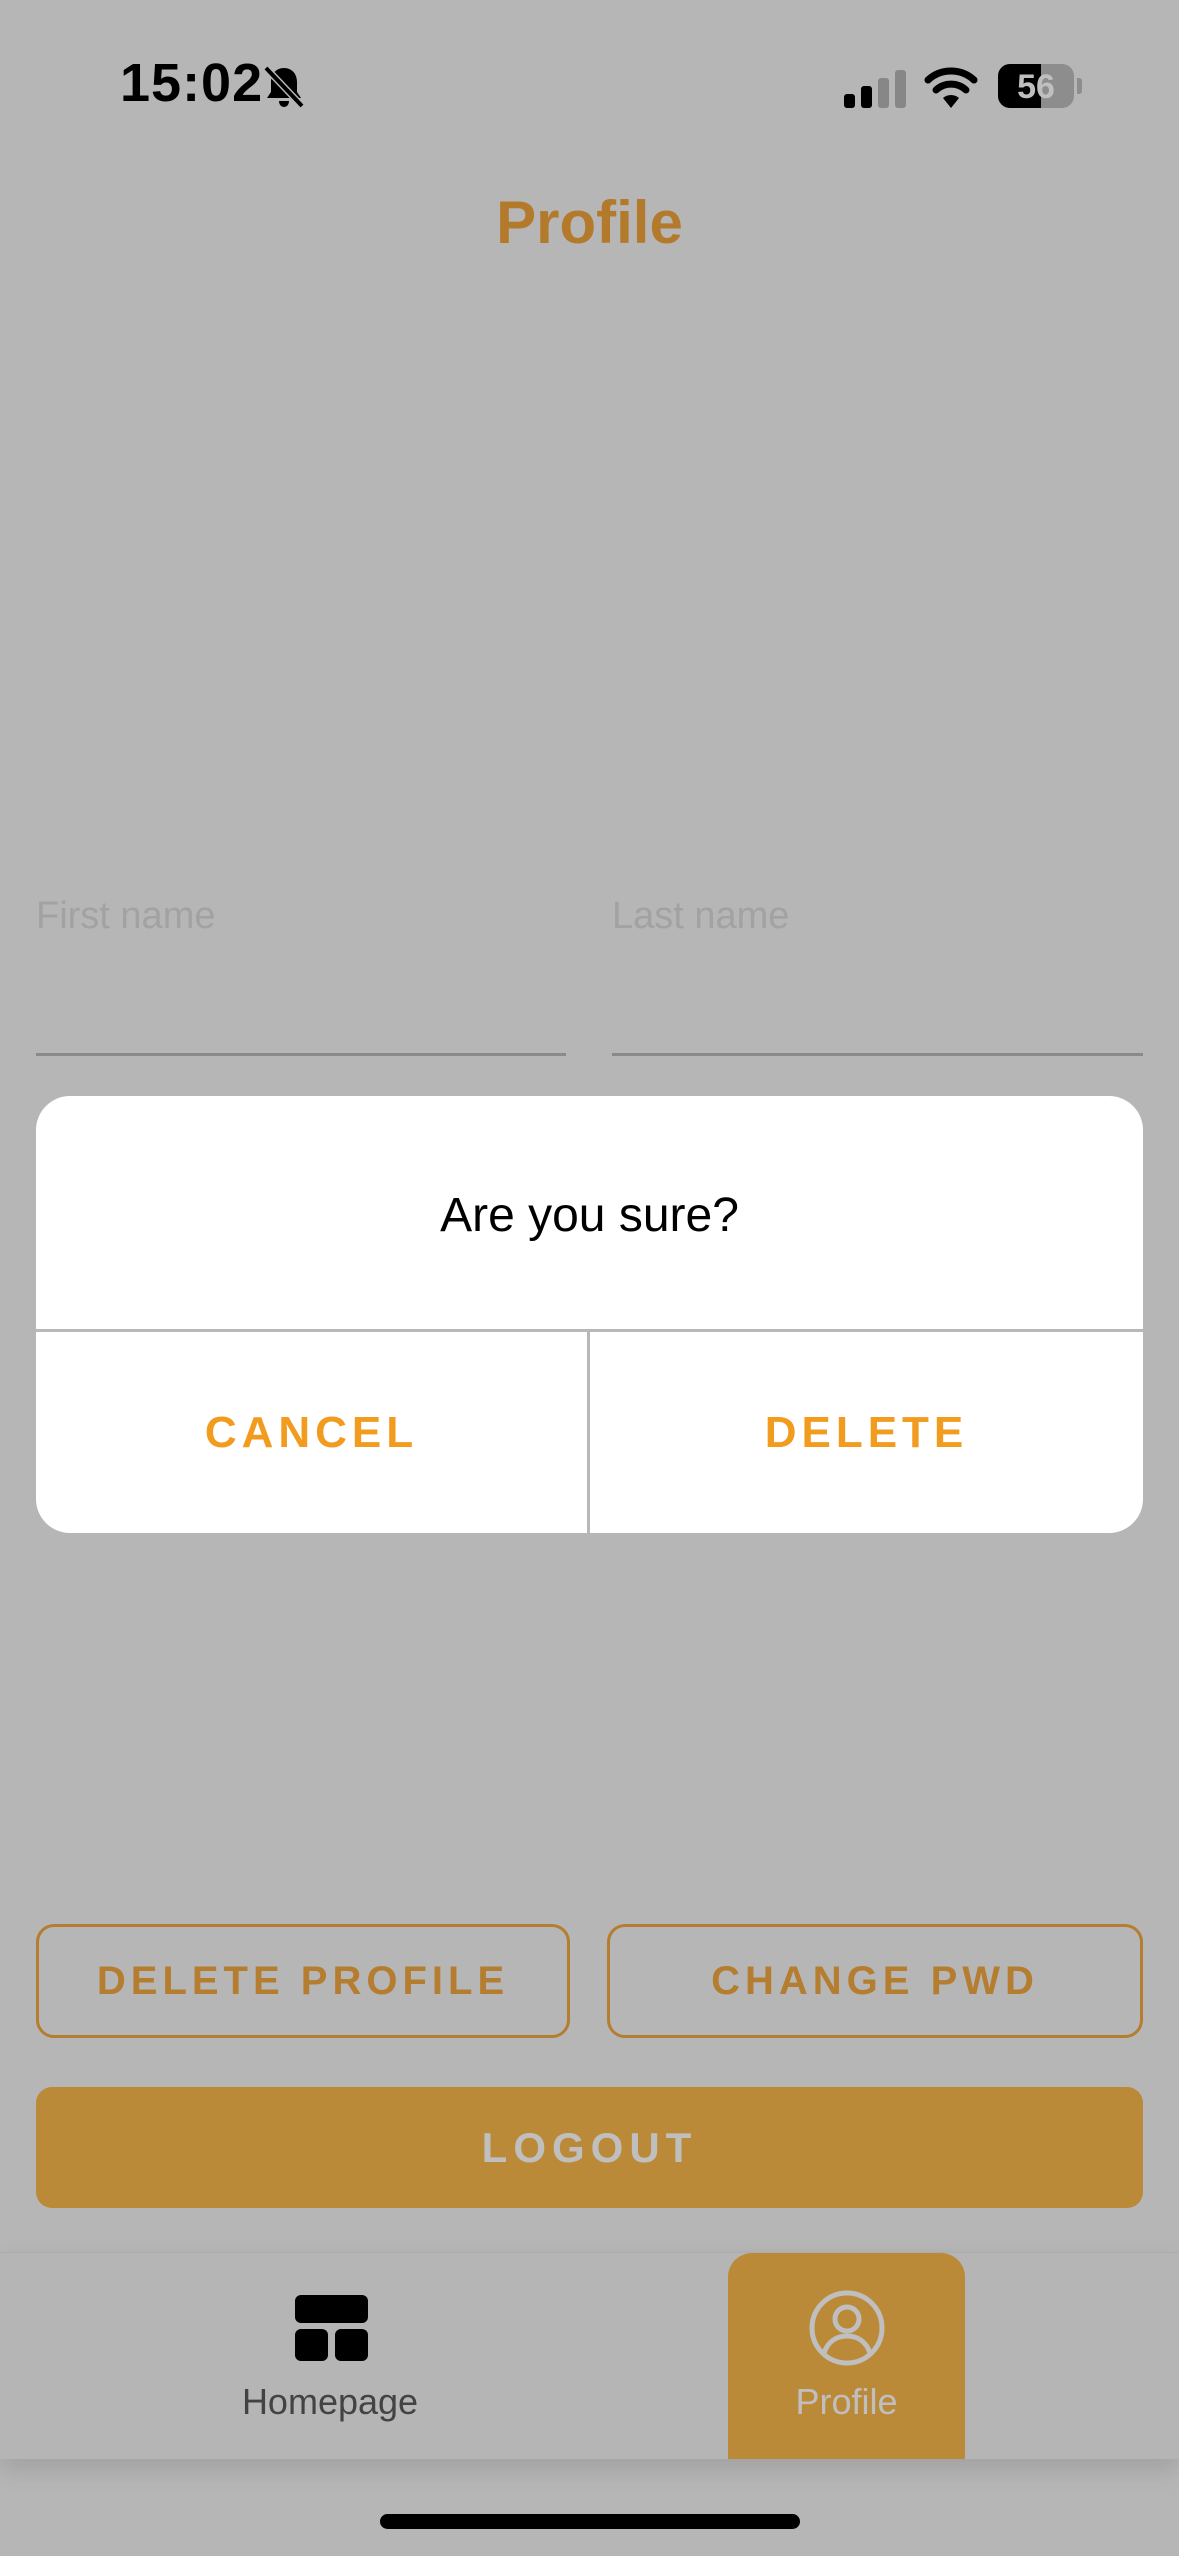  What do you see at coordinates (866, 1432) in the screenshot?
I see `delete-button: DELETE` at bounding box center [866, 1432].